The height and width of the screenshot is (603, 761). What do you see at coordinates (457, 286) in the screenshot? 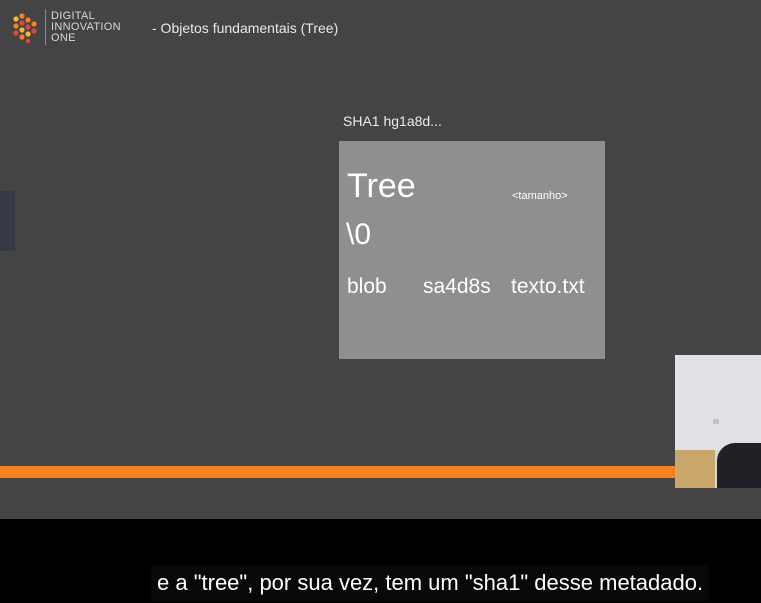
I see `entry-hash: sa4d8s` at bounding box center [457, 286].